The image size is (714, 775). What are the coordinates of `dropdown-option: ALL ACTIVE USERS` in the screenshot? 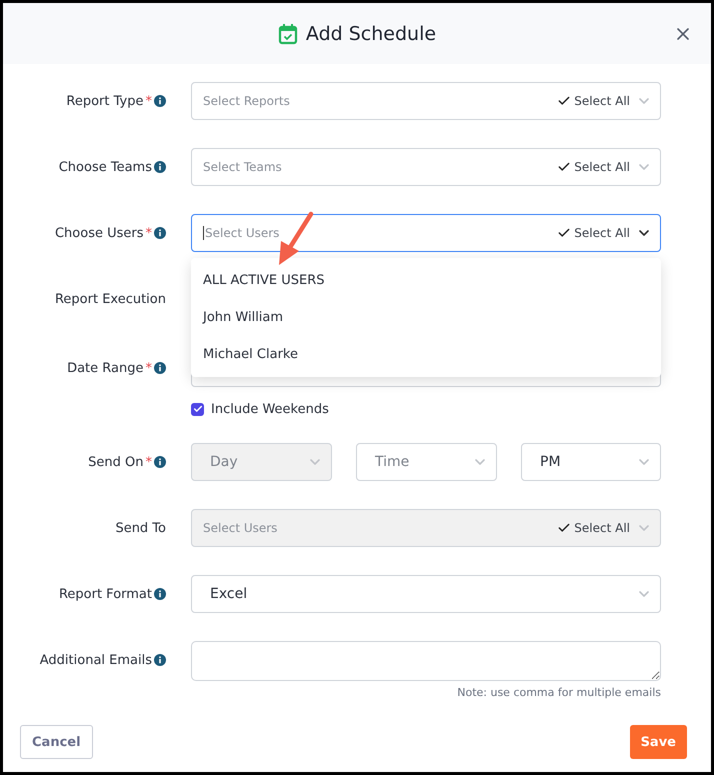 It's located at (426, 280).